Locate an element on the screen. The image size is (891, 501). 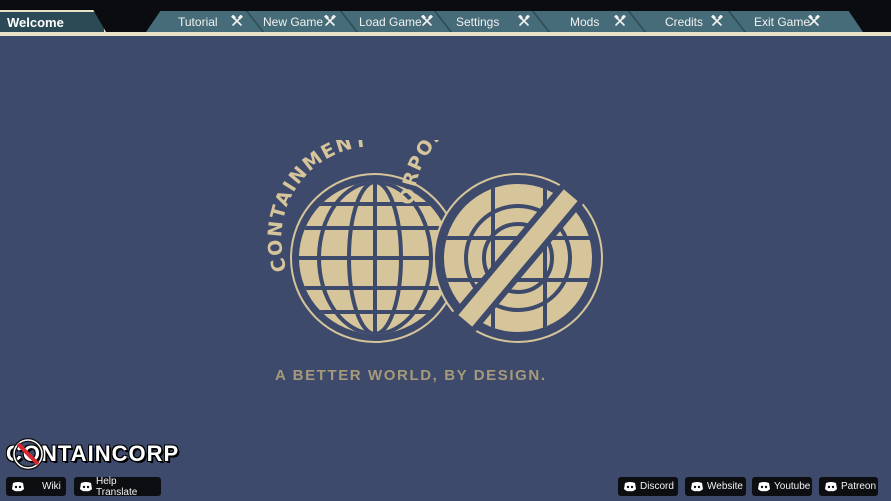
tab-tutorial: Tutorial is located at coordinates (198, 21).